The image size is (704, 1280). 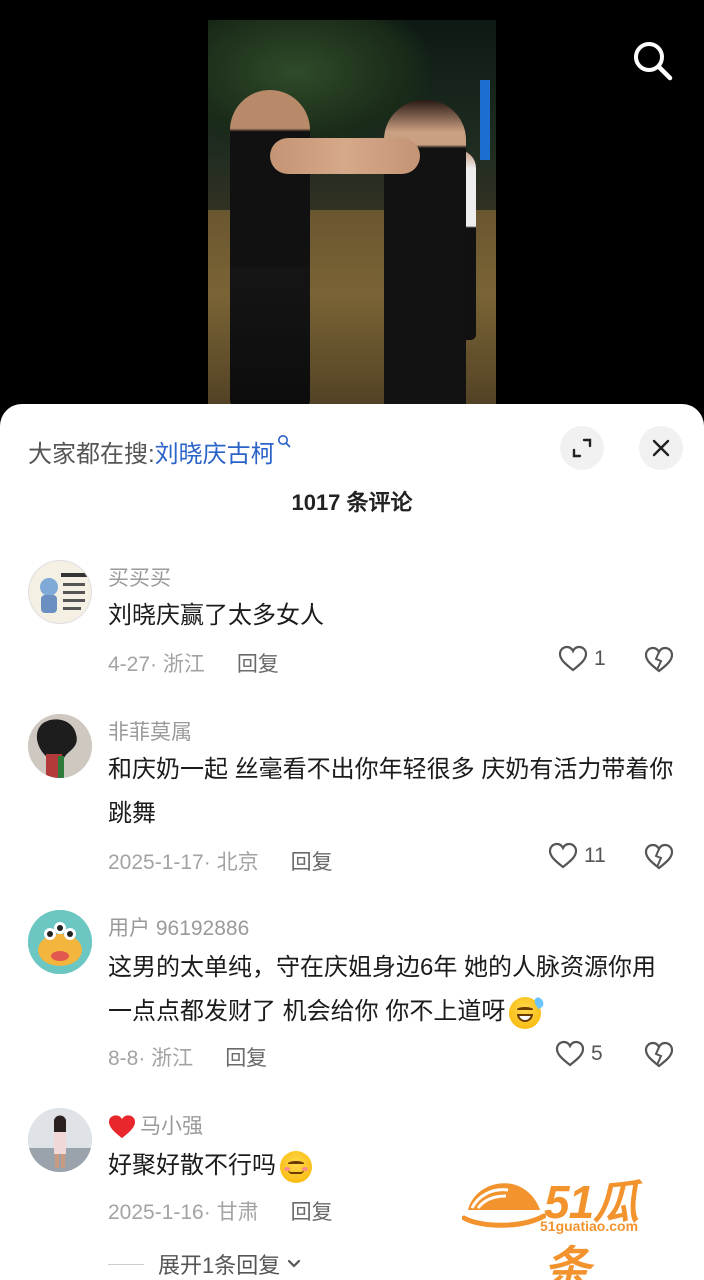 What do you see at coordinates (216, 615) in the screenshot?
I see `comment-text: 刘晓庆赢了太多女人` at bounding box center [216, 615].